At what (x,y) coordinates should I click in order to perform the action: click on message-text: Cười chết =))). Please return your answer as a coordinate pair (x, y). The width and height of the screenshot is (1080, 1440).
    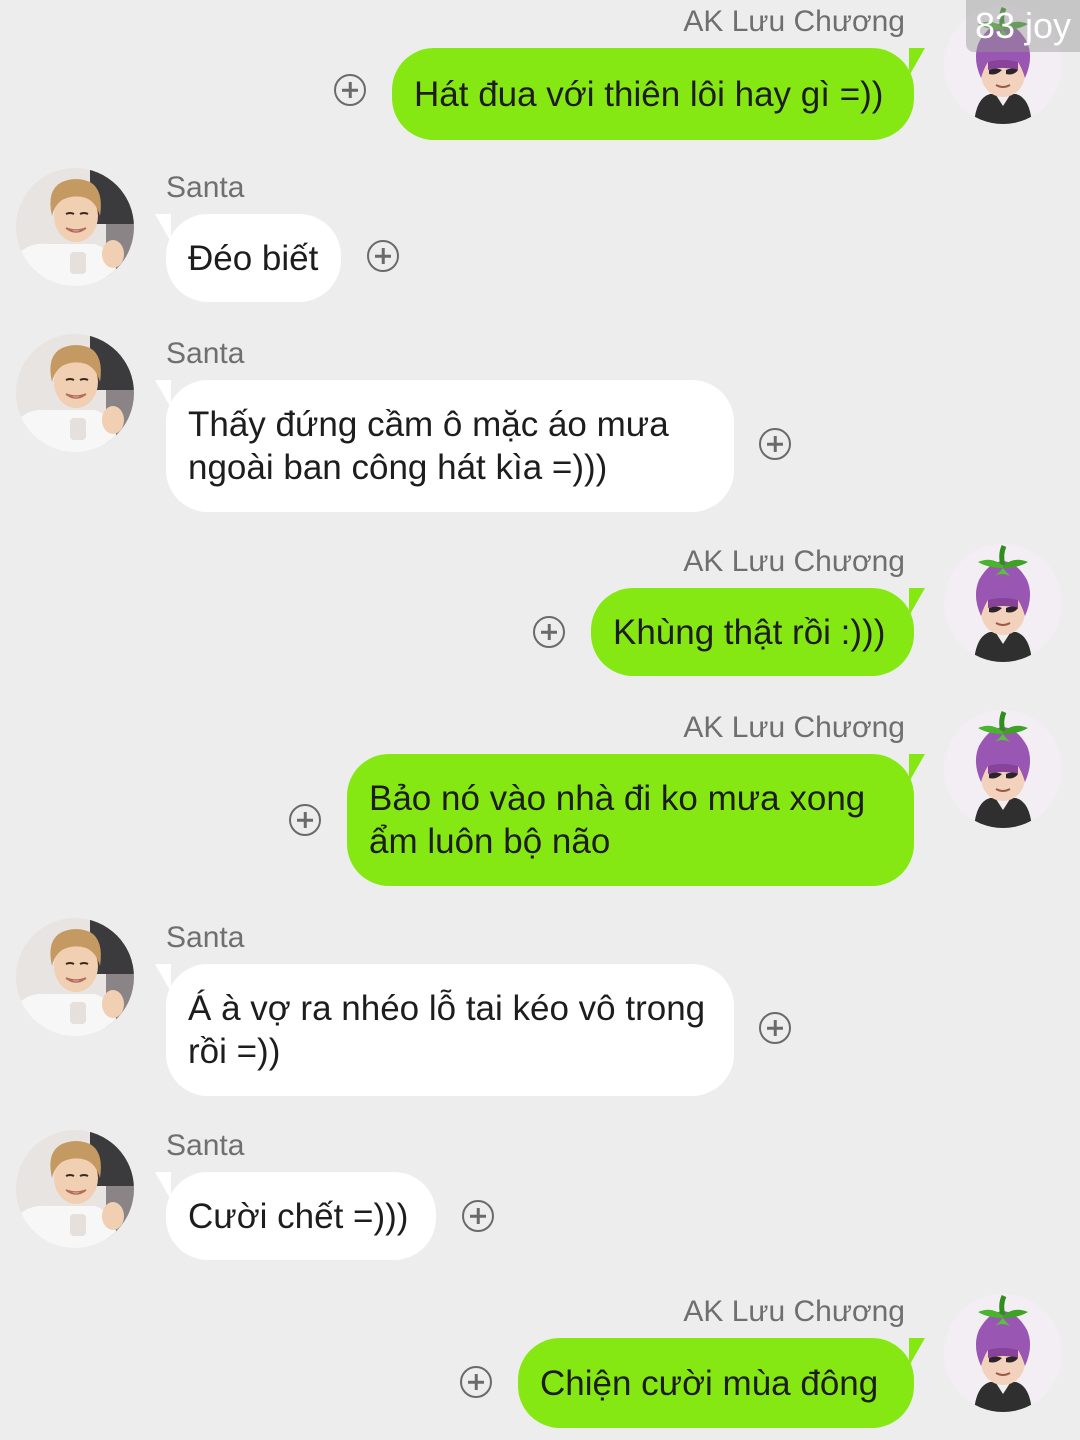
    Looking at the image, I should click on (298, 1216).